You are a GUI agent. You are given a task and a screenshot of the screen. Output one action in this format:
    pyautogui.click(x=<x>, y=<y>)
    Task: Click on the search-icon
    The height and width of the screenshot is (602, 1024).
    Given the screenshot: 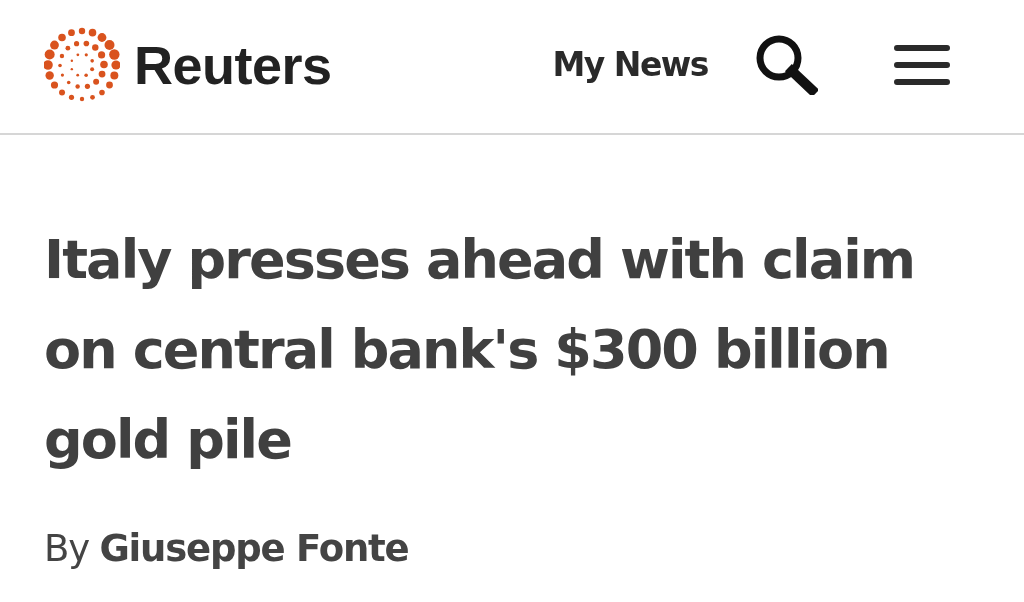 What is the action you would take?
    pyautogui.click(x=787, y=64)
    